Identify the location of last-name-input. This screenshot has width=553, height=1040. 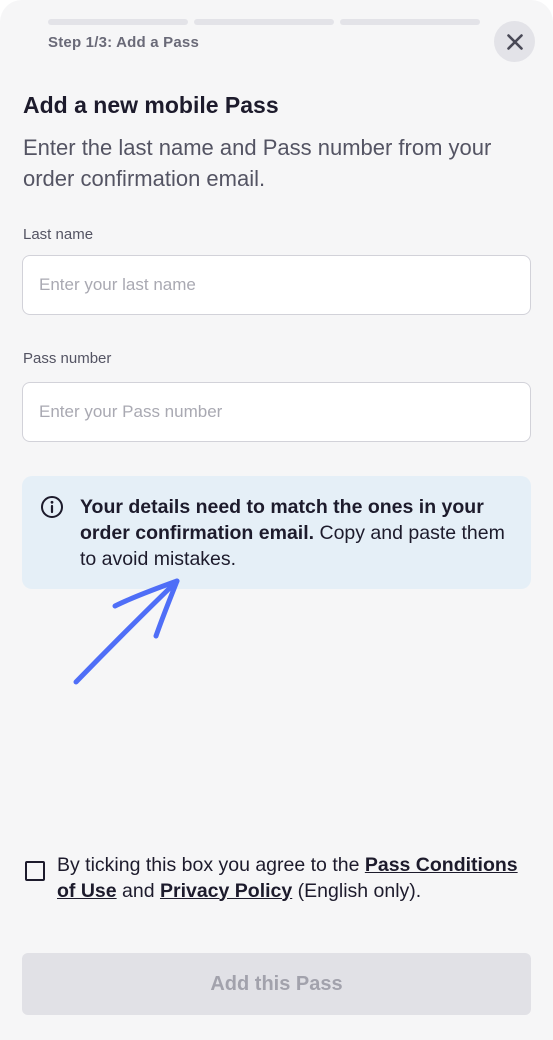
(276, 285).